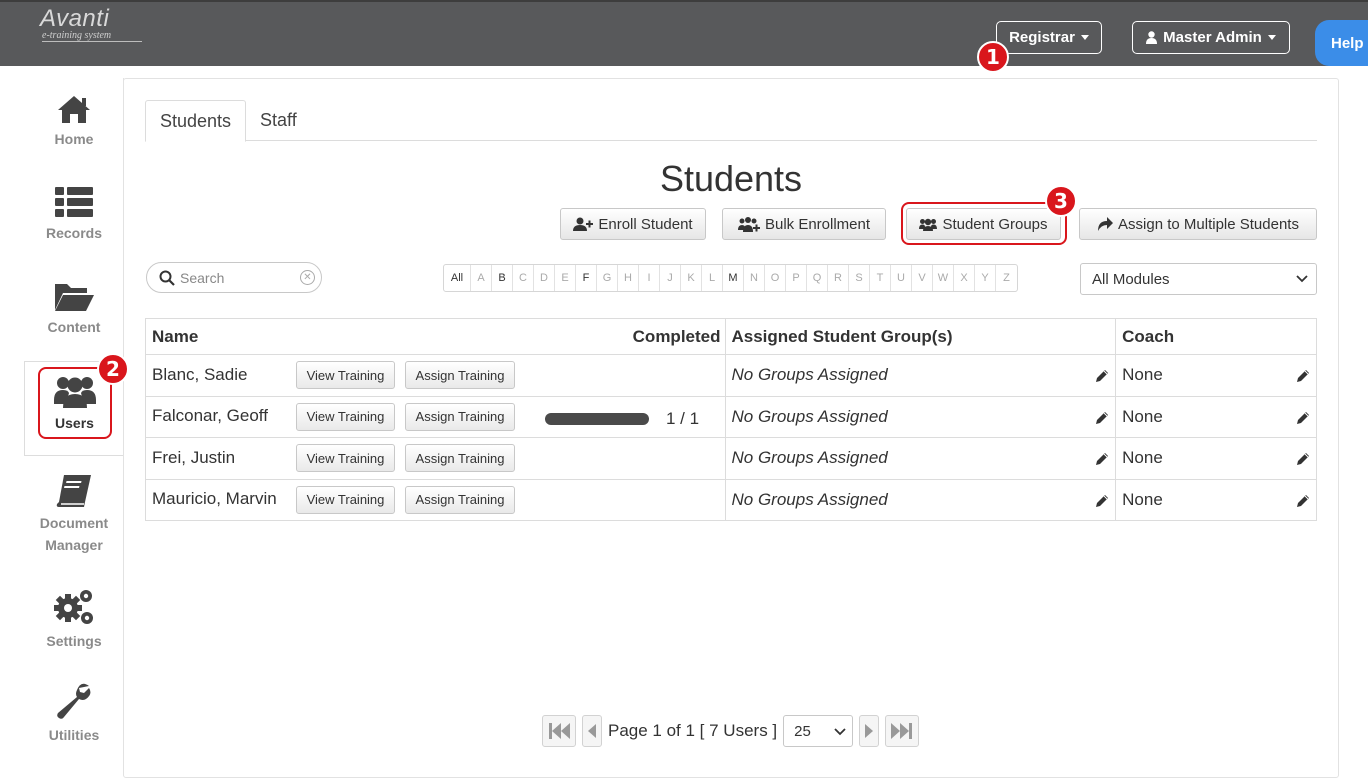 This screenshot has width=1368, height=778. What do you see at coordinates (693, 730) in the screenshot?
I see `page-info: Page 1 of 1 [ 7 Users ]` at bounding box center [693, 730].